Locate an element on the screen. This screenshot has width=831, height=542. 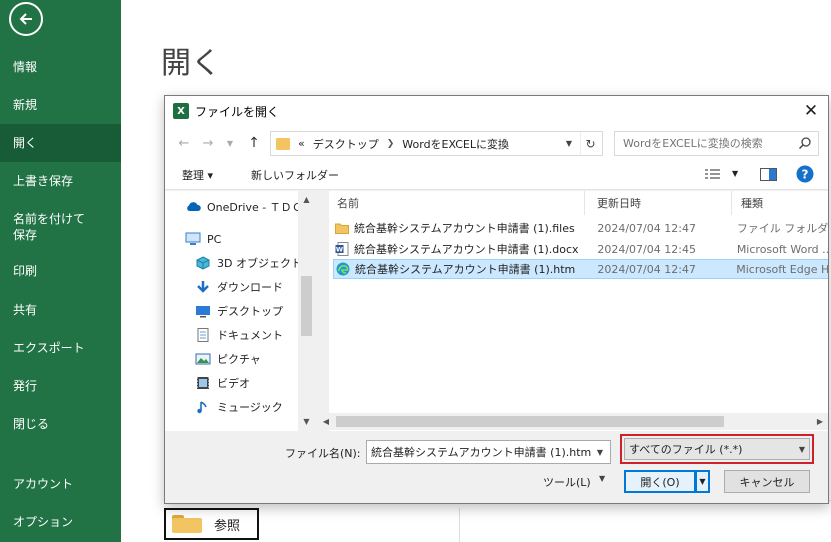
backstage-save-as-line1: 名前を付けて is located at coordinates (60, 219).